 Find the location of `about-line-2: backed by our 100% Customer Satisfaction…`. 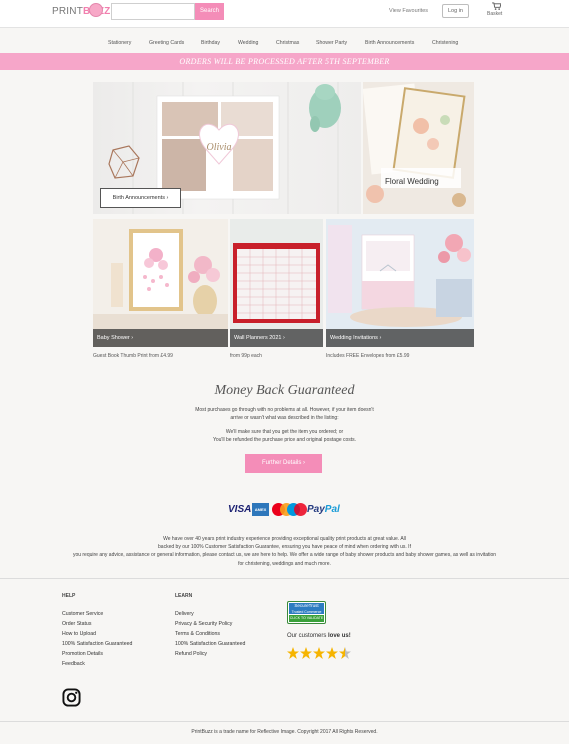

about-line-2: backed by our 100% Customer Satisfaction… is located at coordinates (284, 547).